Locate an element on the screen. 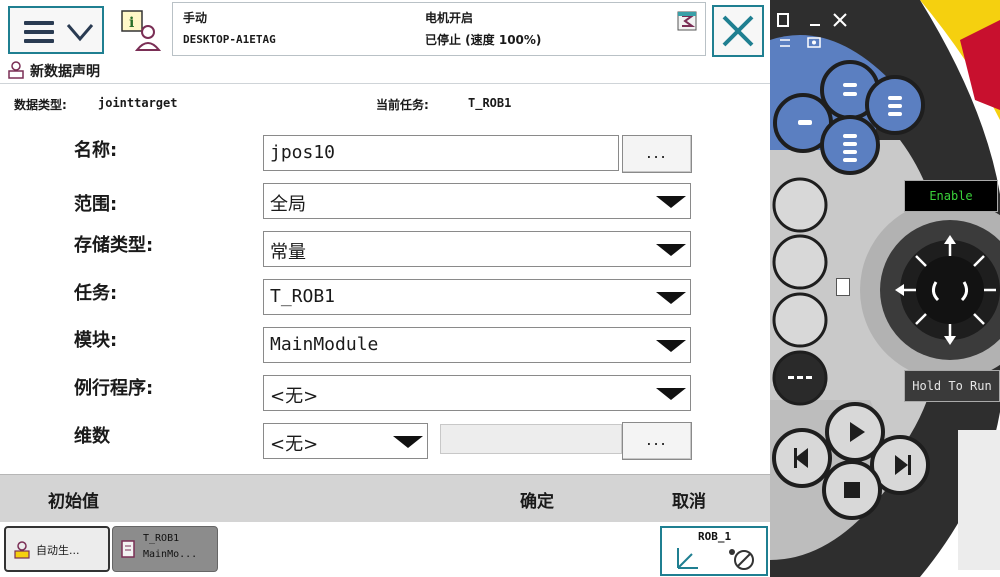 Image resolution: width=1000 pixels, height=577 pixels. taskbar-program-task-label: T_ROB1 is located at coordinates (161, 538).